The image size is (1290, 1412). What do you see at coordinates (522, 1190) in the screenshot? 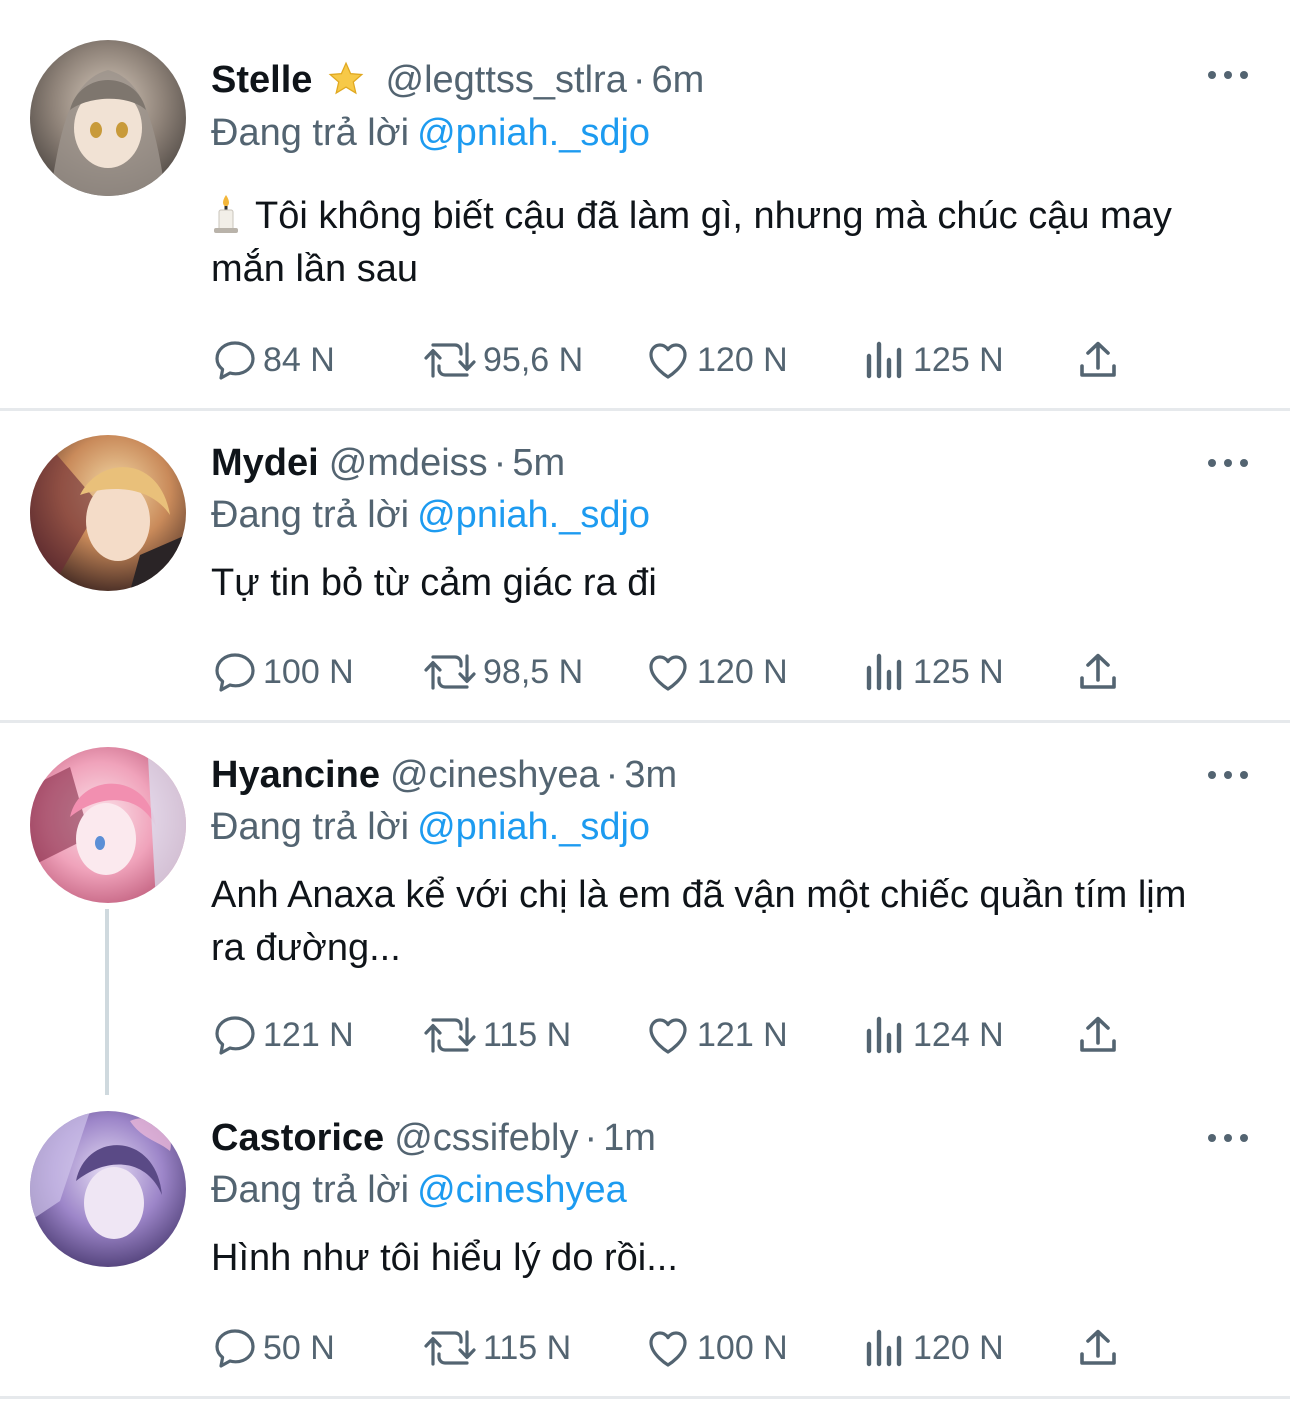
I see `reply-mention: @cineshyea` at bounding box center [522, 1190].